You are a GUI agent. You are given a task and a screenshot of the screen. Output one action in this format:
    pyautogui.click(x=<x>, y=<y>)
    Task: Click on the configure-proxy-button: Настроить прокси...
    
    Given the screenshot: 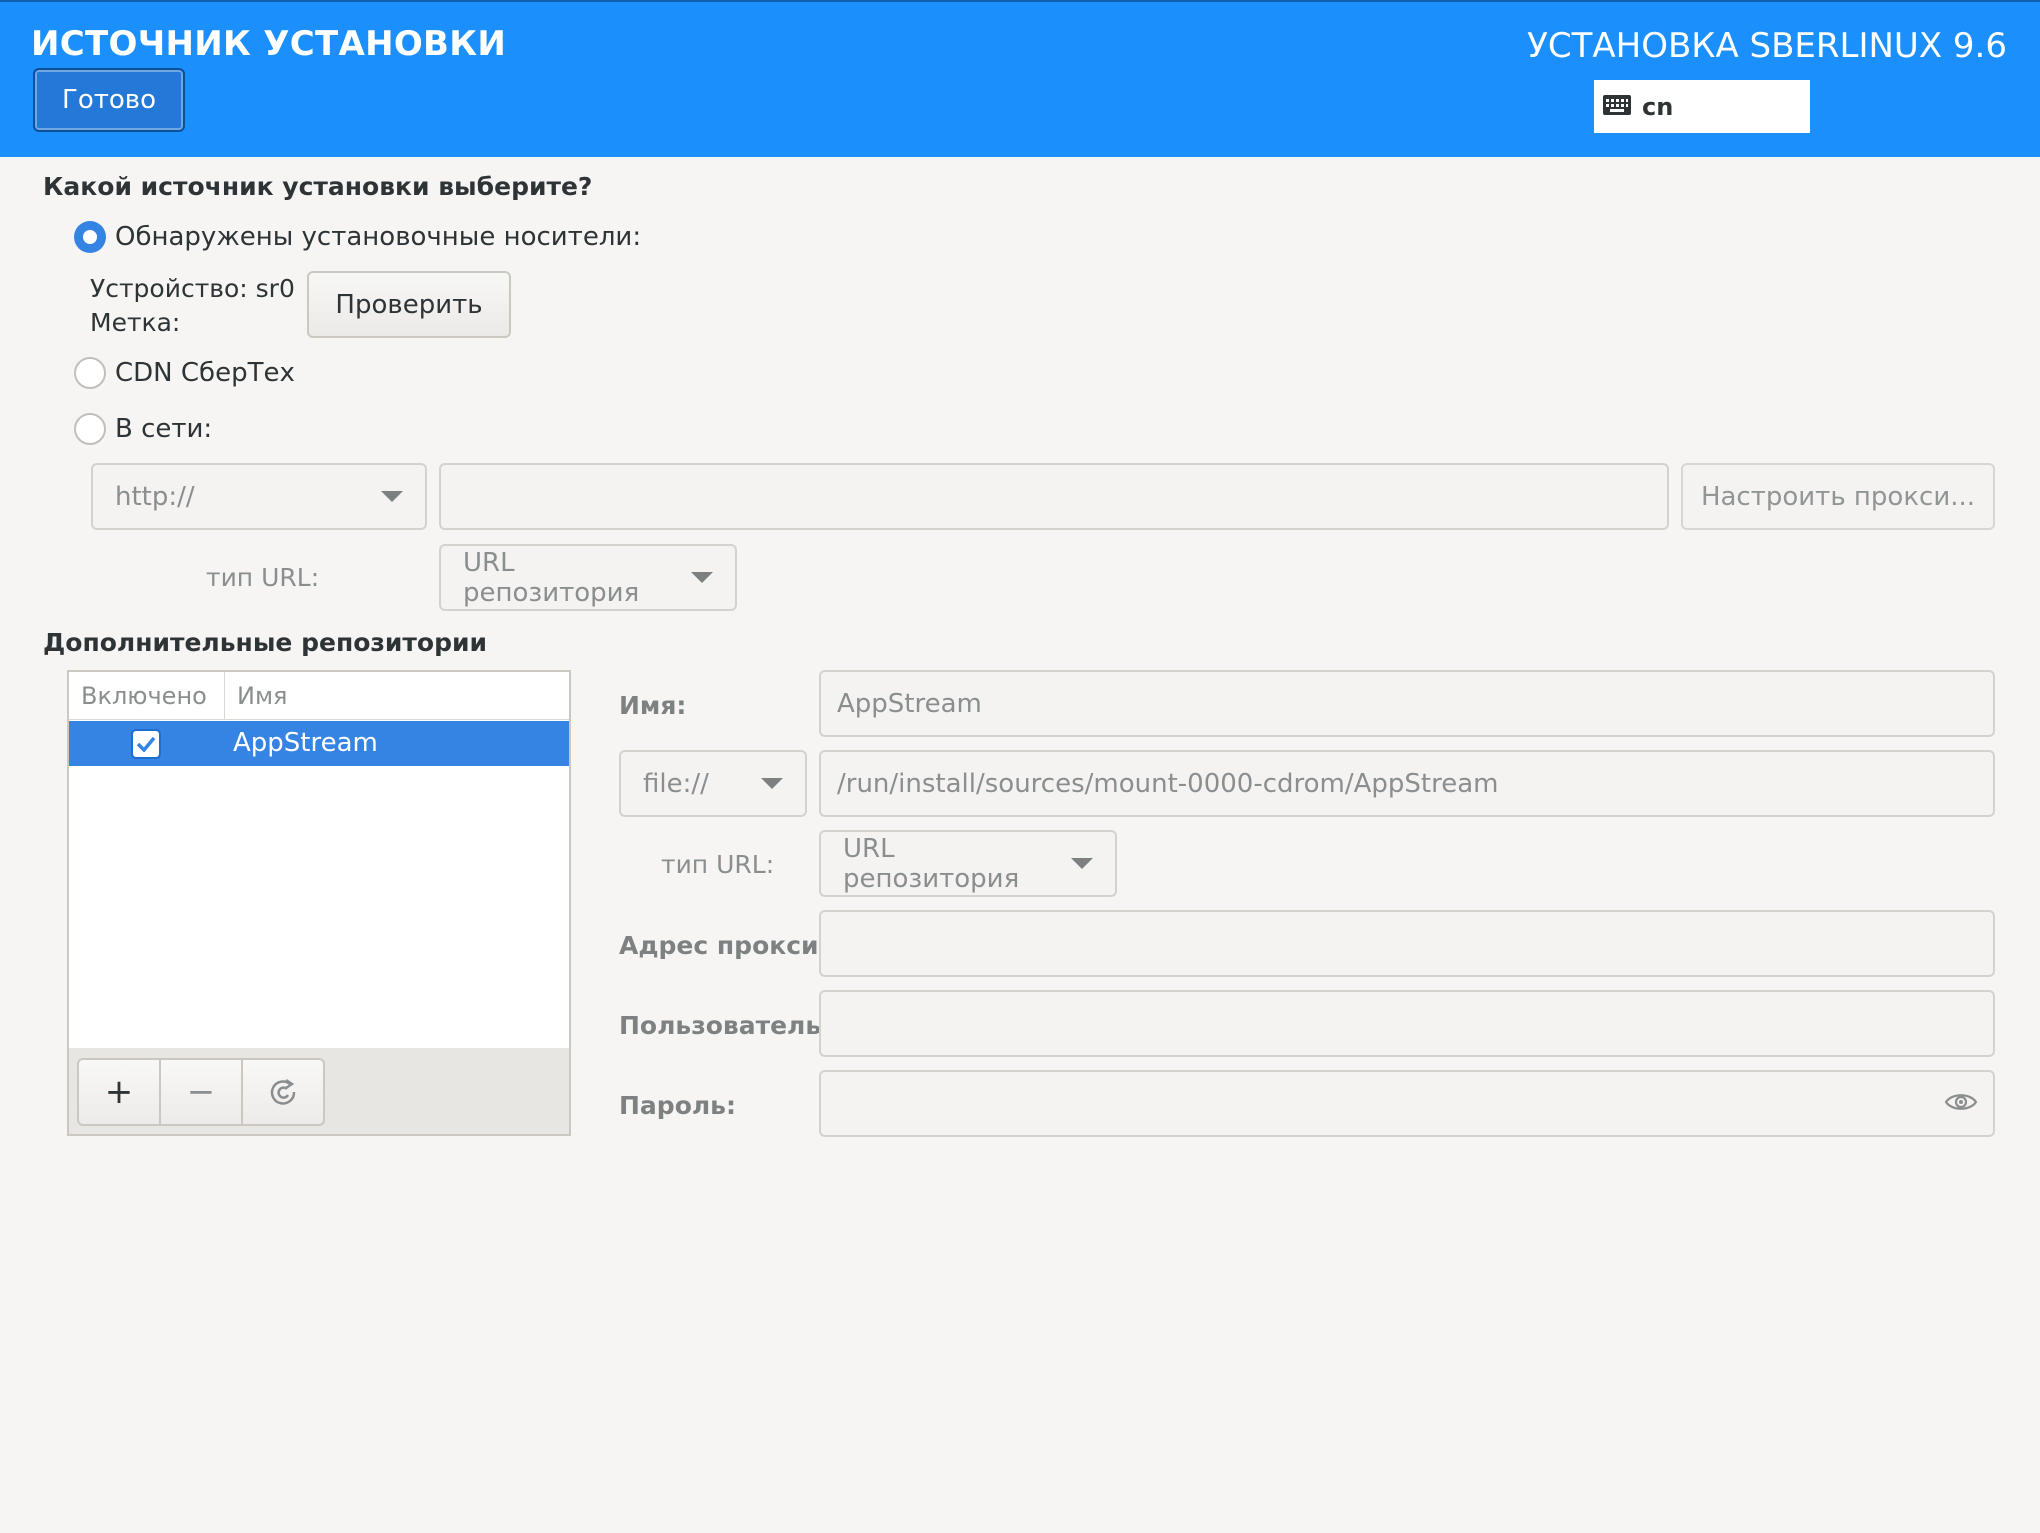 What is the action you would take?
    pyautogui.click(x=1838, y=496)
    